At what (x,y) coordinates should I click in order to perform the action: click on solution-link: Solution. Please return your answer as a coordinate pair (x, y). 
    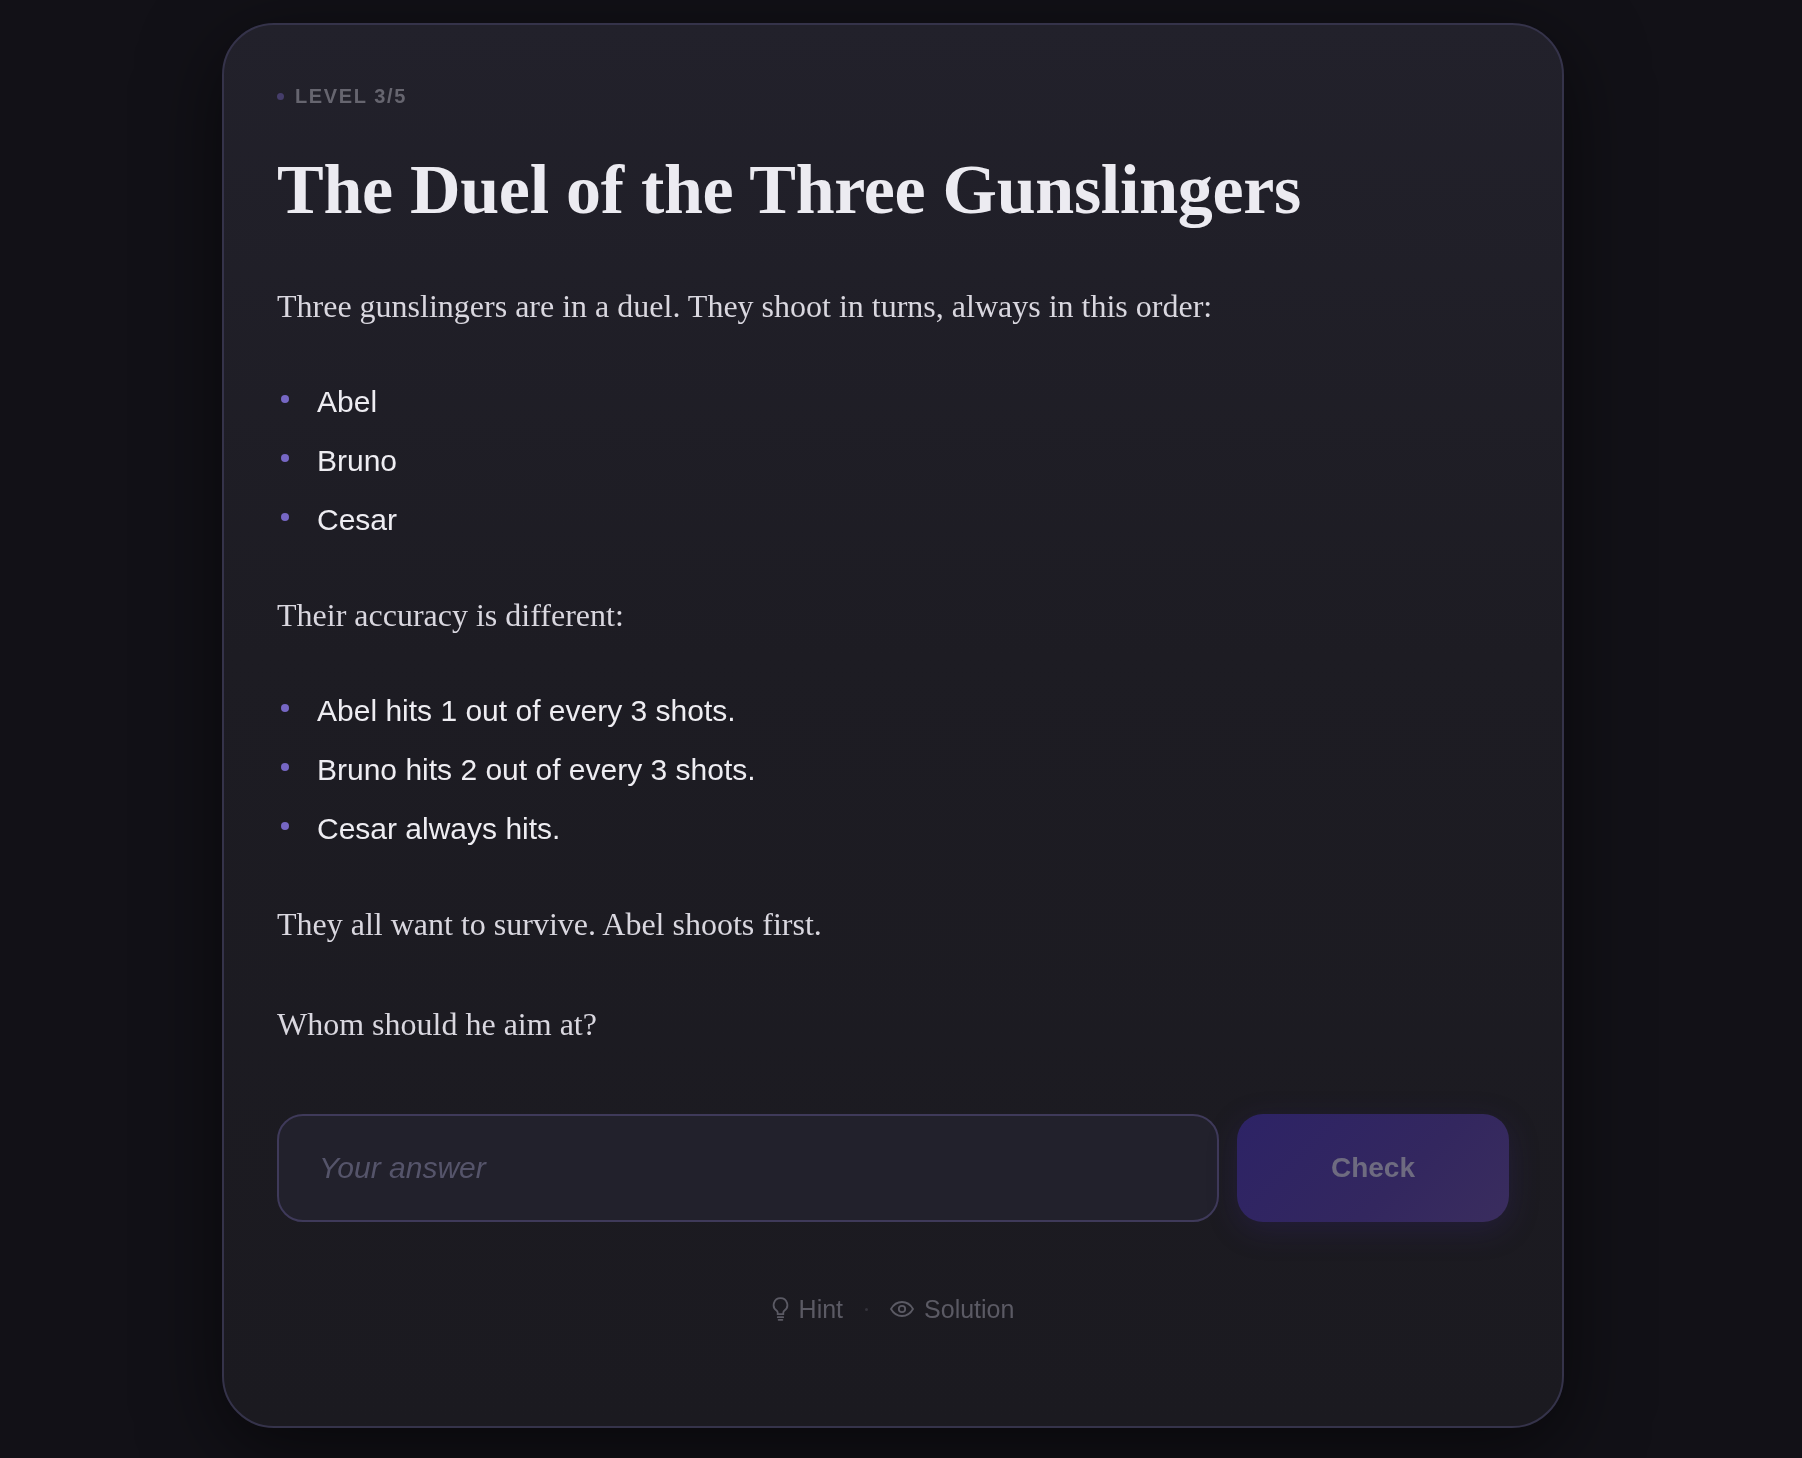
    Looking at the image, I should click on (952, 1309).